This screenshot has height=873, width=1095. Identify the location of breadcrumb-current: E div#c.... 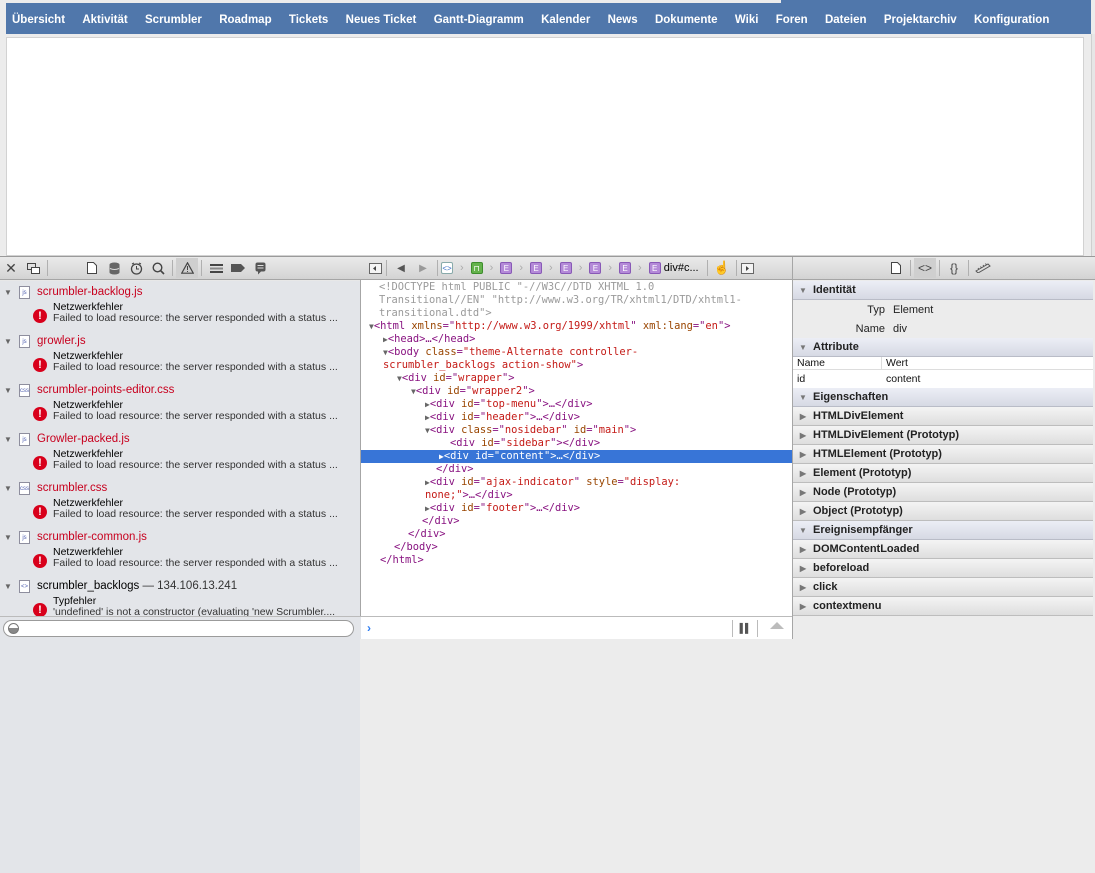
(673, 268).